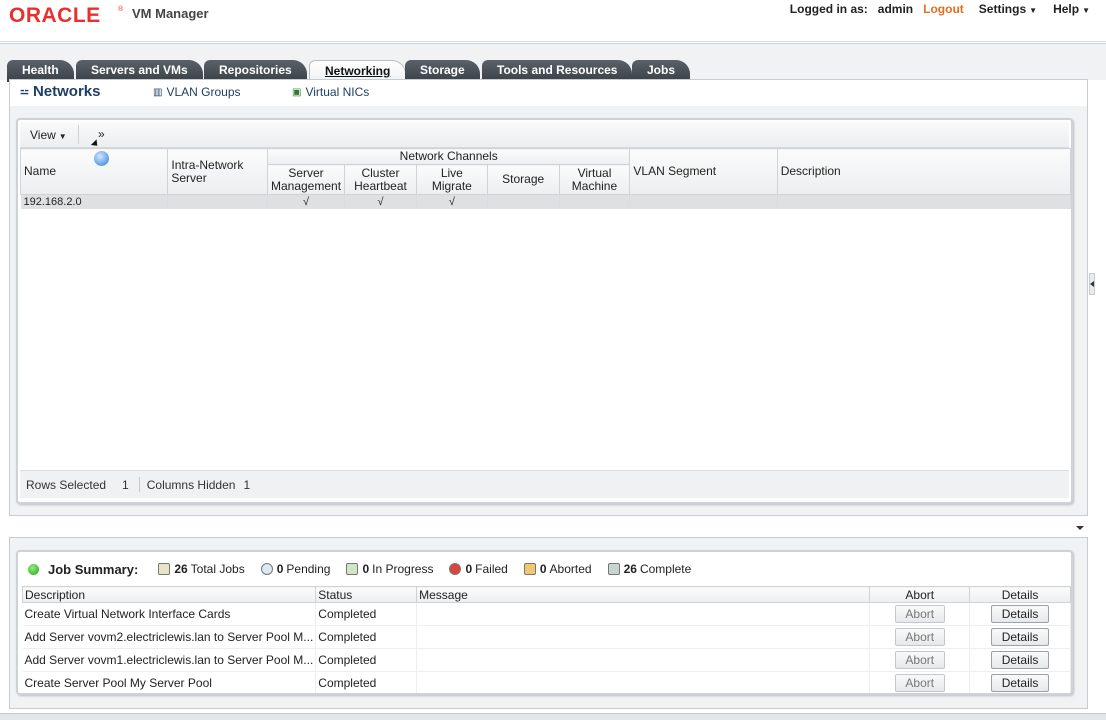 This screenshot has height=720, width=1106. What do you see at coordinates (93, 569) in the screenshot?
I see `job-summary-title: Job Summary:` at bounding box center [93, 569].